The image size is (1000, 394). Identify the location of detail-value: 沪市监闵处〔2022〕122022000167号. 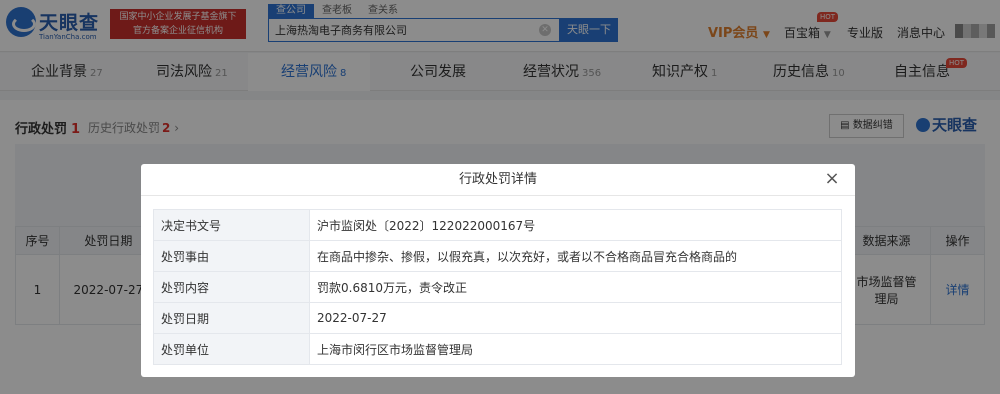
(575, 225).